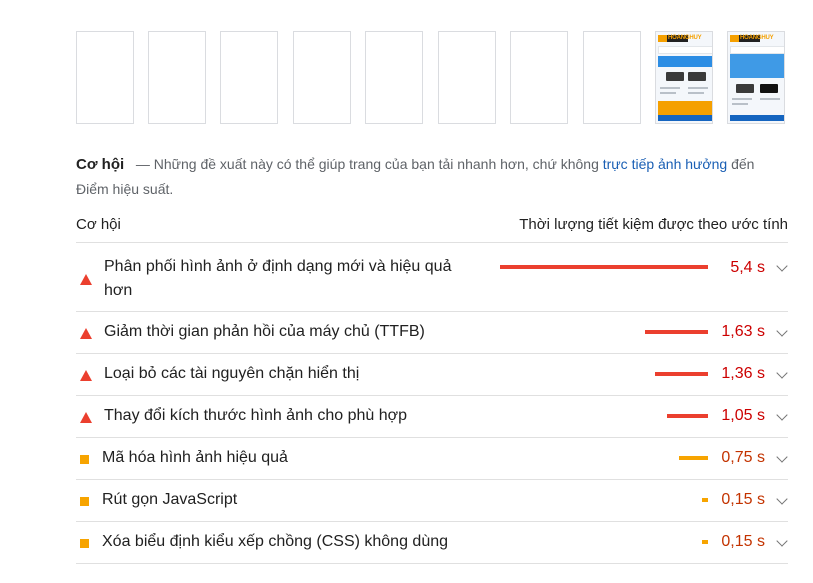 The width and height of the screenshot is (813, 583). What do you see at coordinates (665, 164) in the screenshot?
I see `score-impact-link: trực tiếp ảnh hưởng` at bounding box center [665, 164].